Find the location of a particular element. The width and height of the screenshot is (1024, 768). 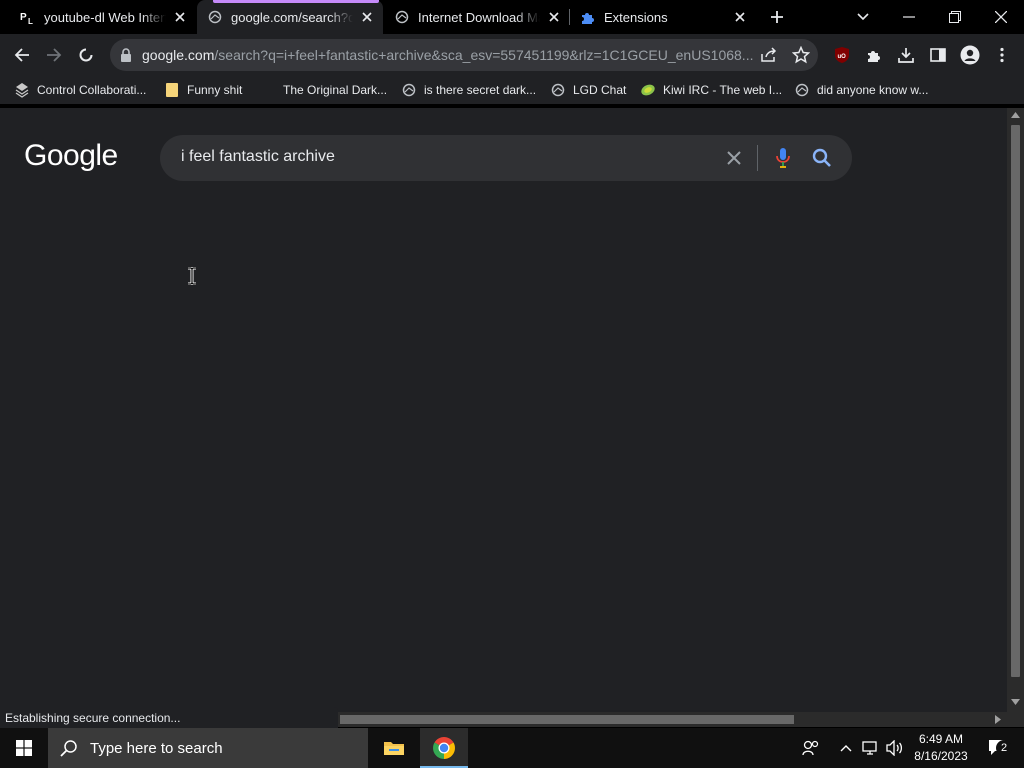

notification-count-badge: 2 is located at coordinates (1004, 748).